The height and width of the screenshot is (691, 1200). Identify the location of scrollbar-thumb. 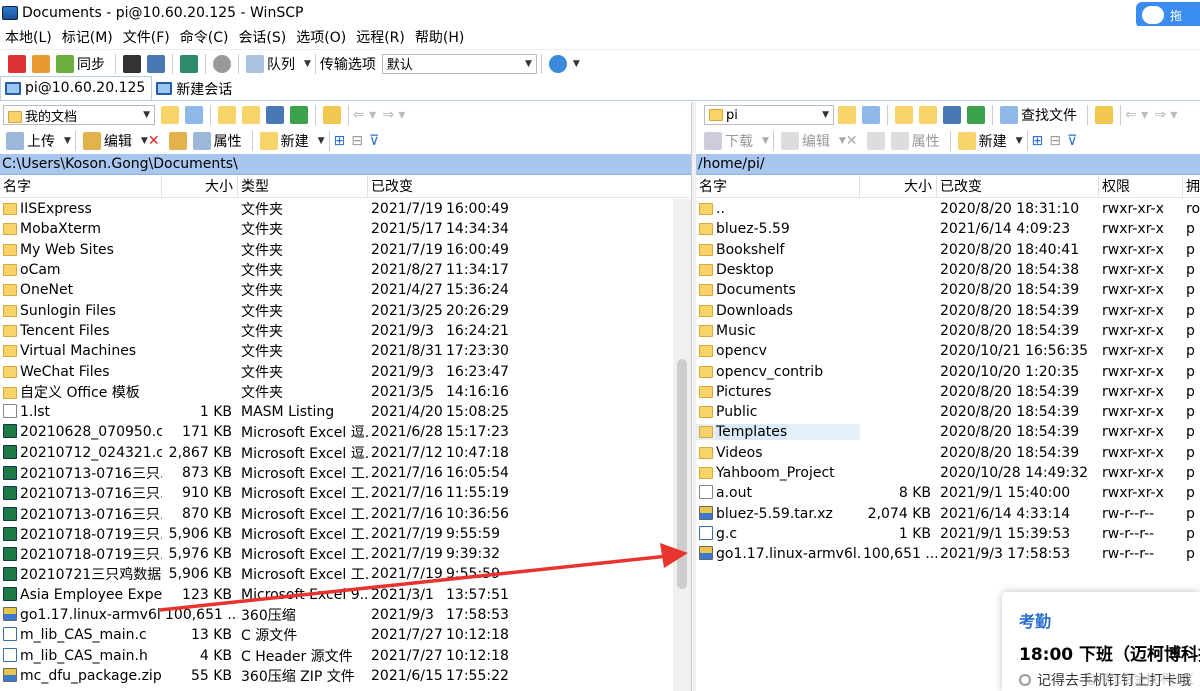
(682, 474).